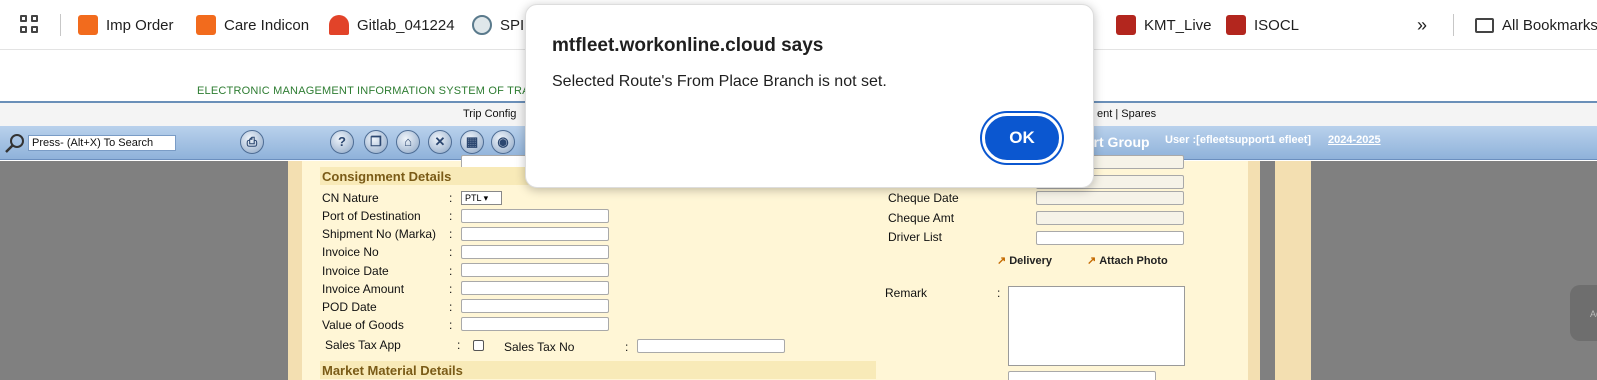 This screenshot has width=1597, height=380. Describe the element at coordinates (102, 143) in the screenshot. I see `search-input: Press- (Alt+X) To Search` at that location.